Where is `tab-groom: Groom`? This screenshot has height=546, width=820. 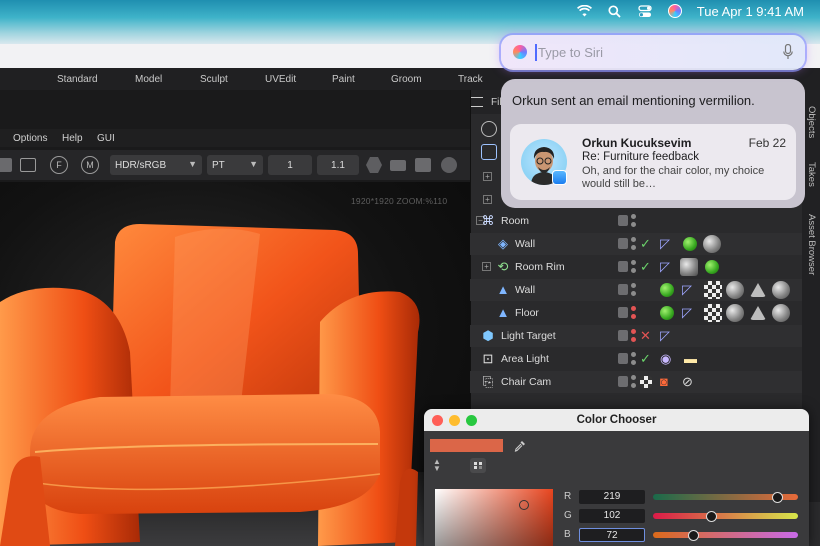
tab-groom: Groom is located at coordinates (406, 79).